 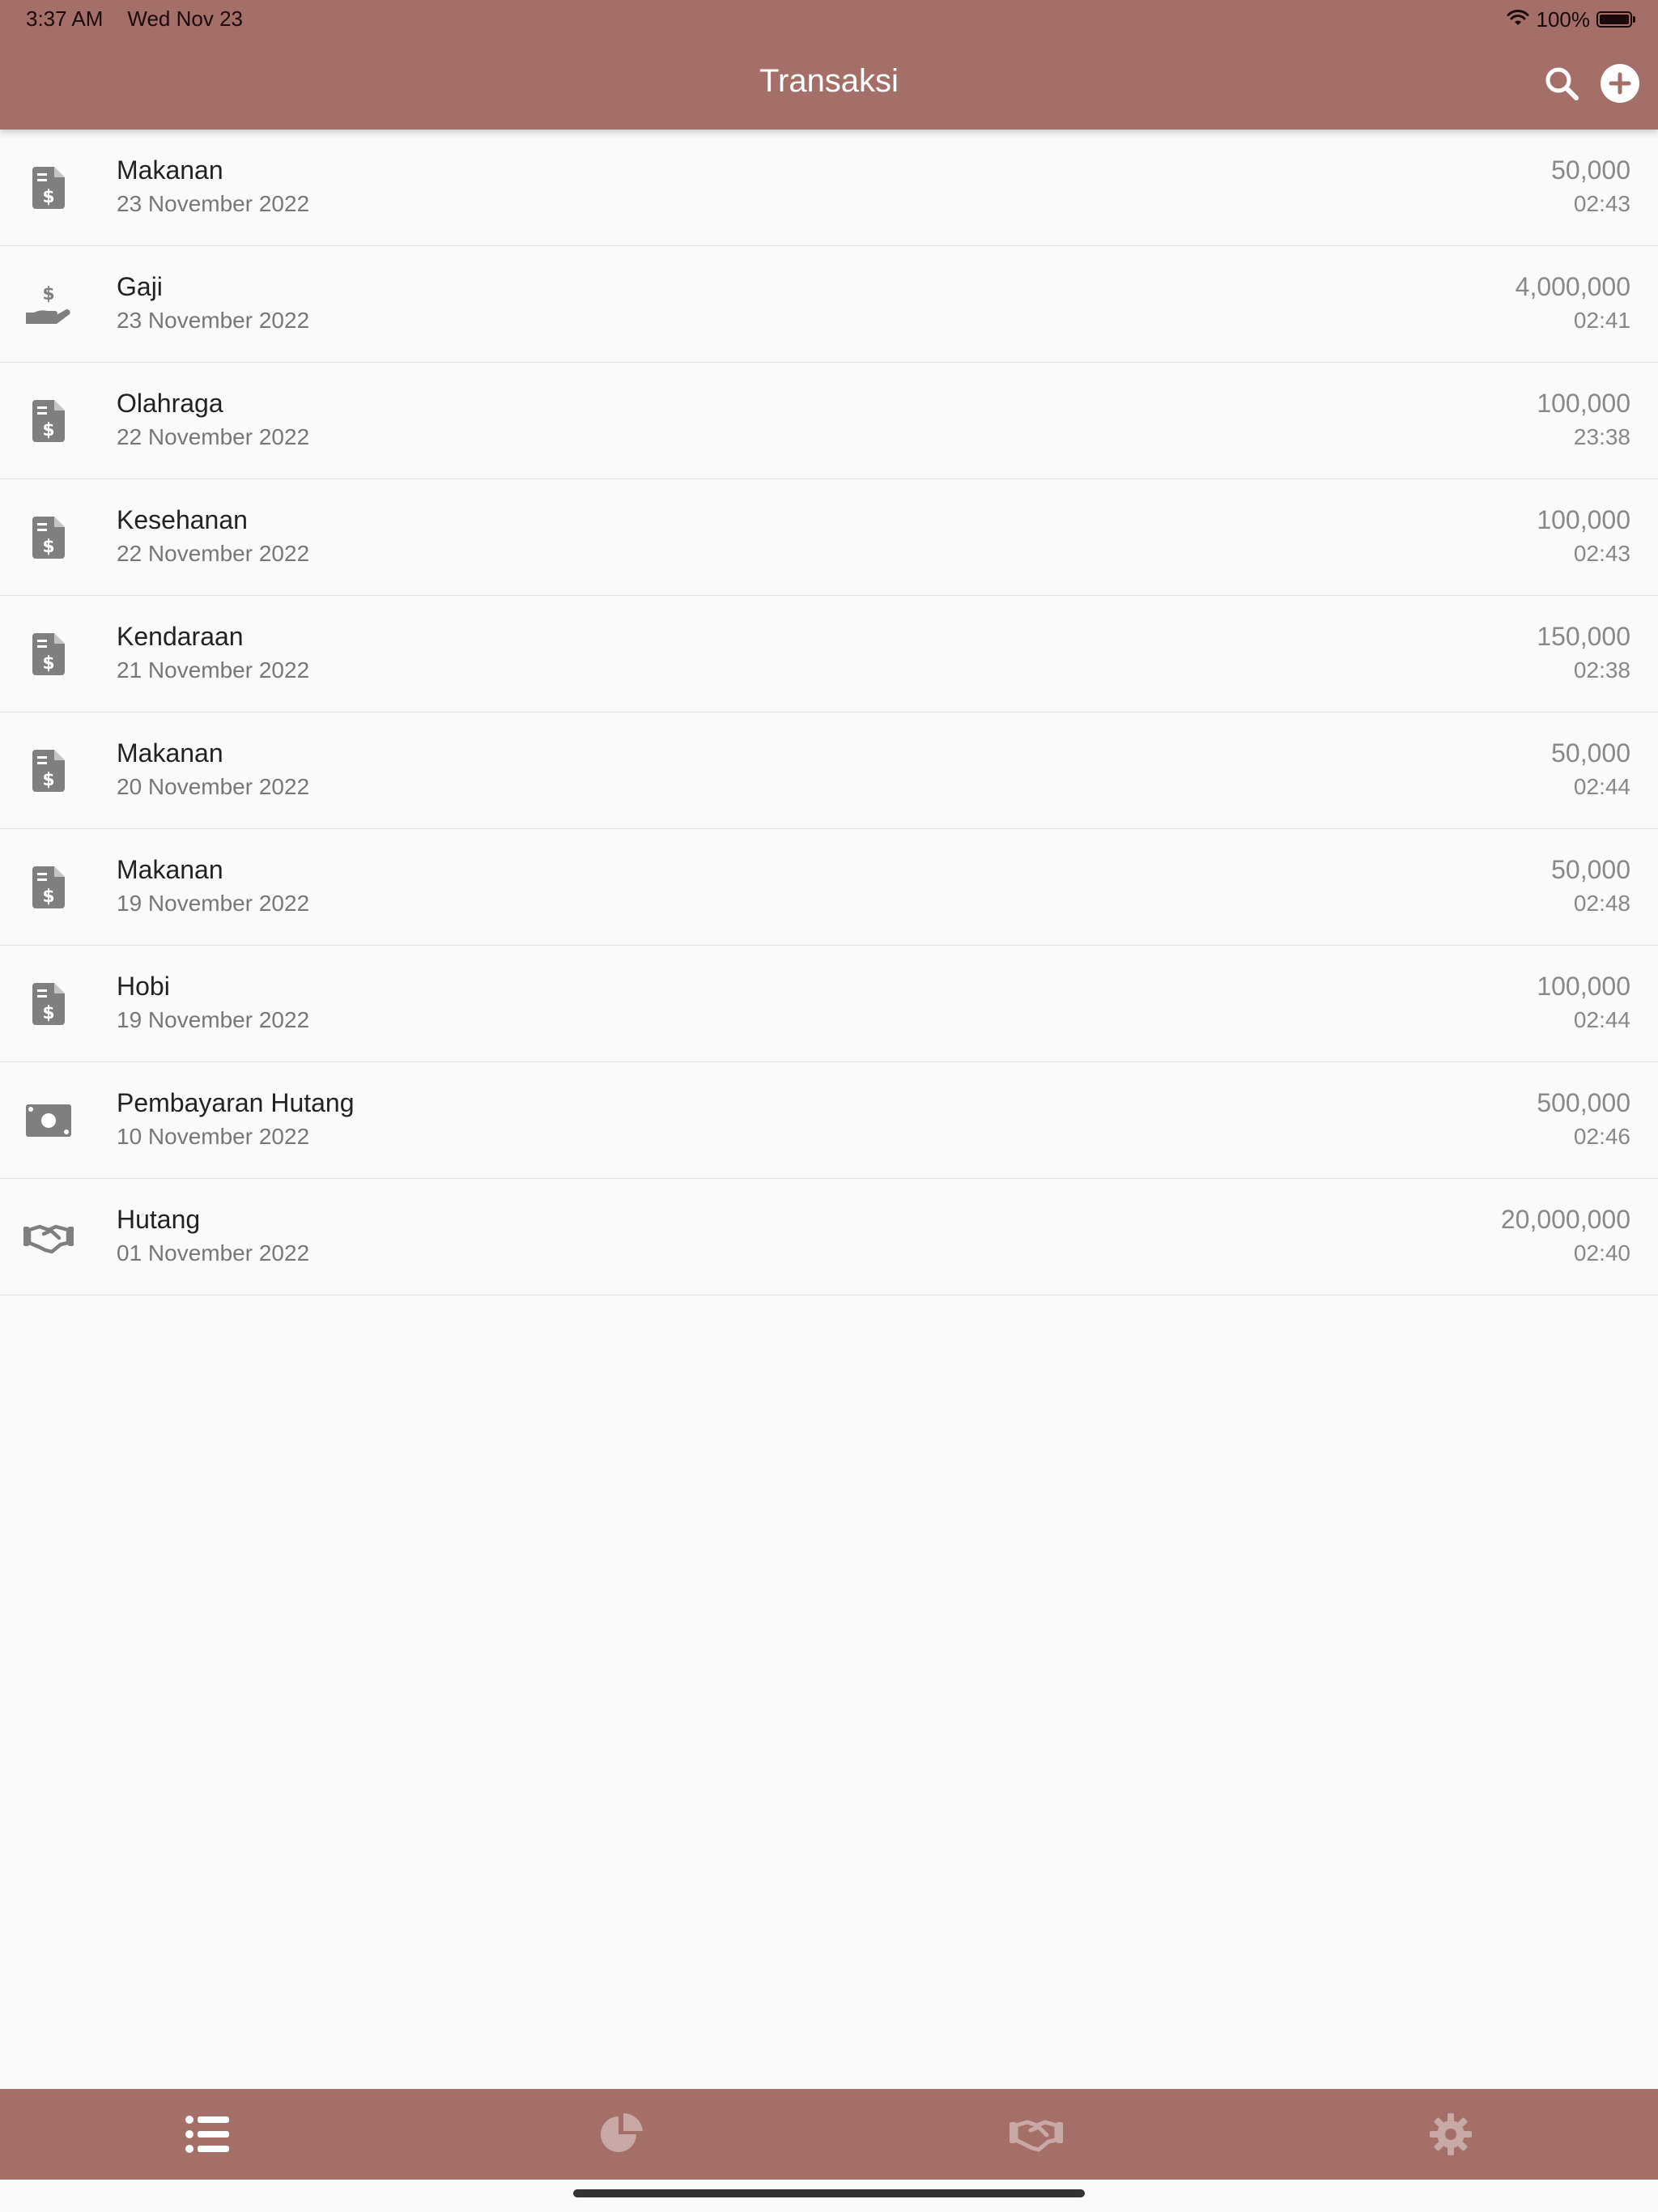 I want to click on transaction-category: Kesehanan, so click(x=182, y=519).